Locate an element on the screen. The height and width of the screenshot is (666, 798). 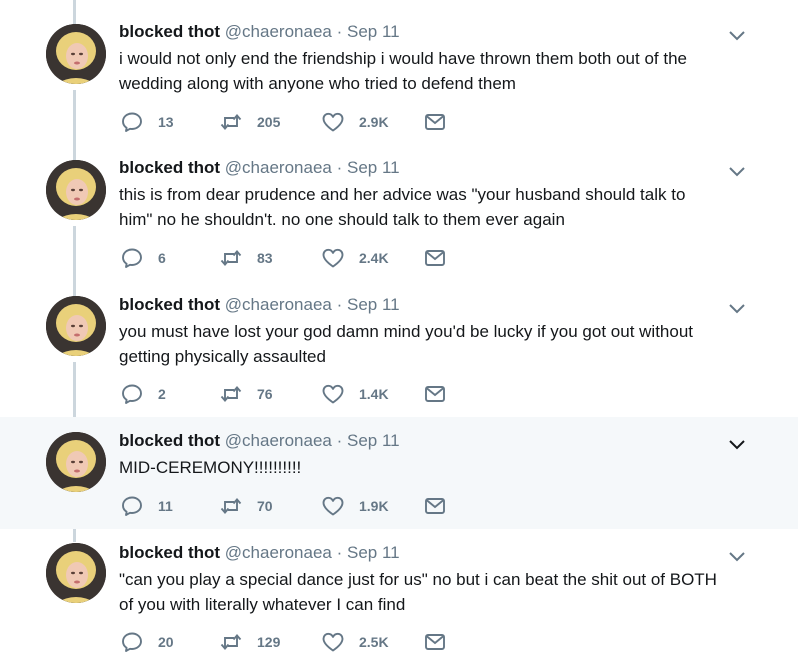
like-button: 1.9K is located at coordinates (355, 506).